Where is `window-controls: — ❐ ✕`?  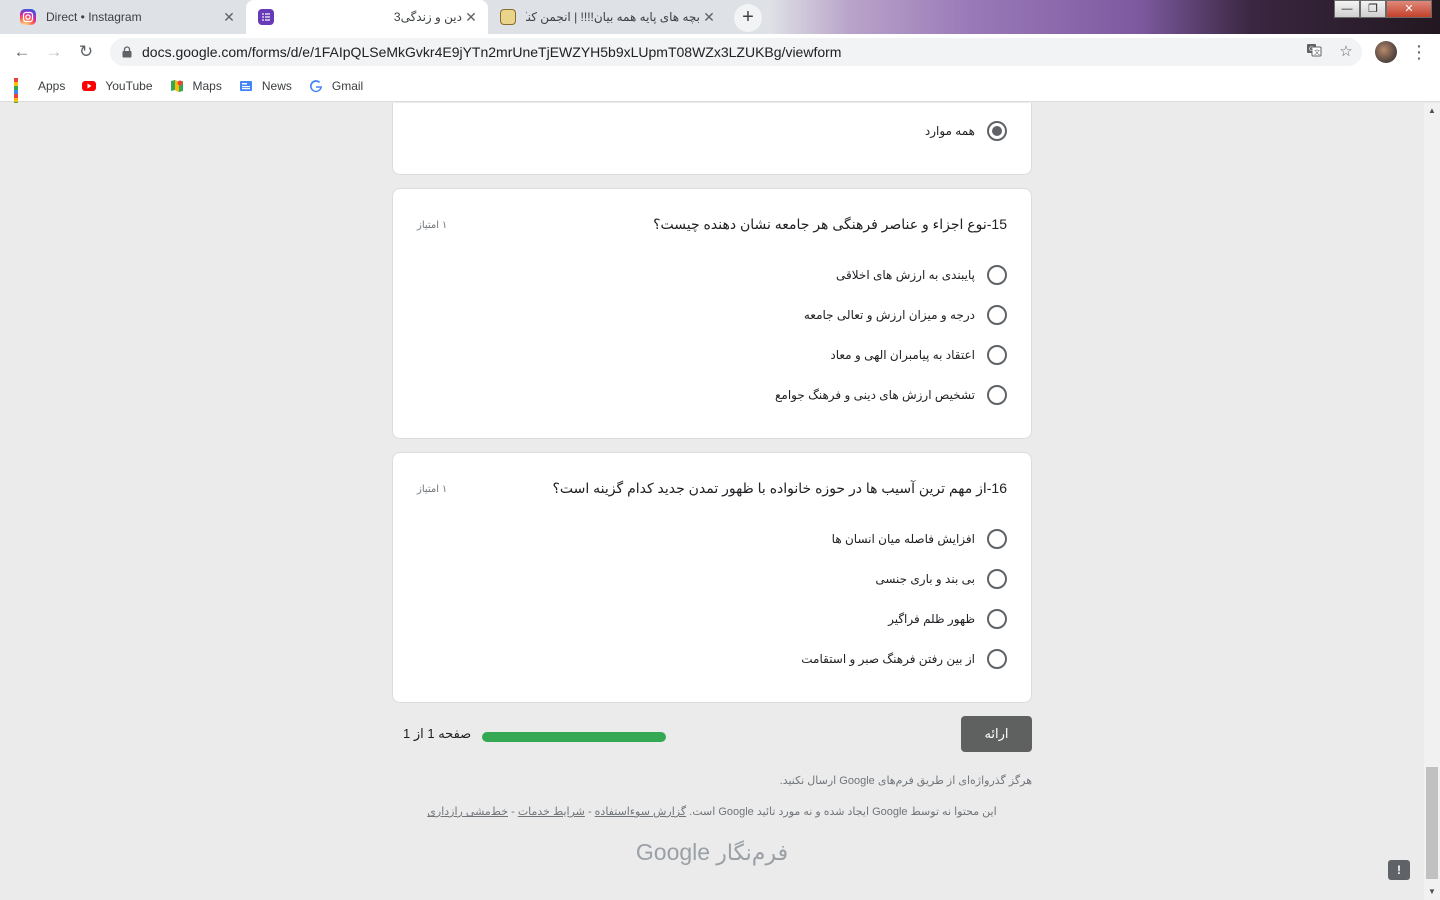 window-controls: — ❐ ✕ is located at coordinates (1383, 9).